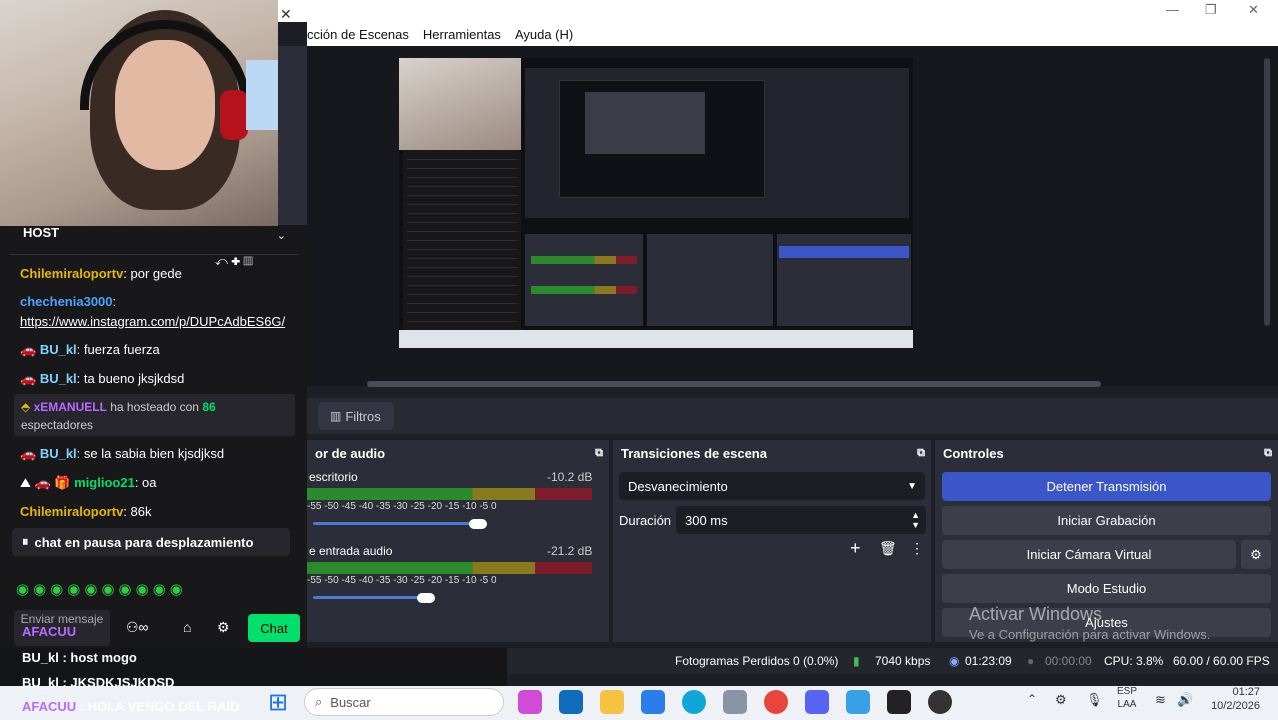  I want to click on filters-button: ▥ Filtros, so click(356, 416).